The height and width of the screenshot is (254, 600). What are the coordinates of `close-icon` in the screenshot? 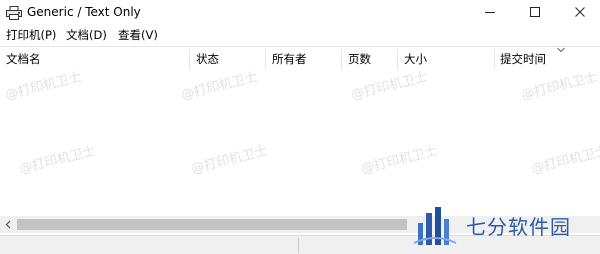 It's located at (580, 12).